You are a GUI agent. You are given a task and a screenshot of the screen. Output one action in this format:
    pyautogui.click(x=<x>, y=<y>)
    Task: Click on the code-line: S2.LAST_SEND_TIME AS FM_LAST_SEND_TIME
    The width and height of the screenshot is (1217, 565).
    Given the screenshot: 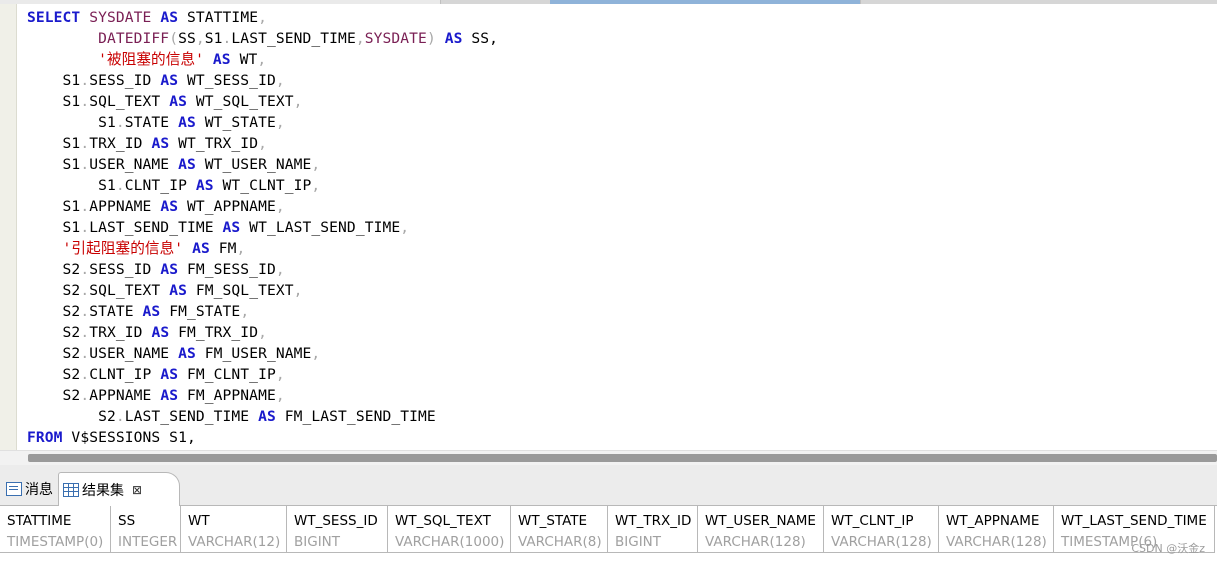 What is the action you would take?
    pyautogui.click(x=619, y=416)
    